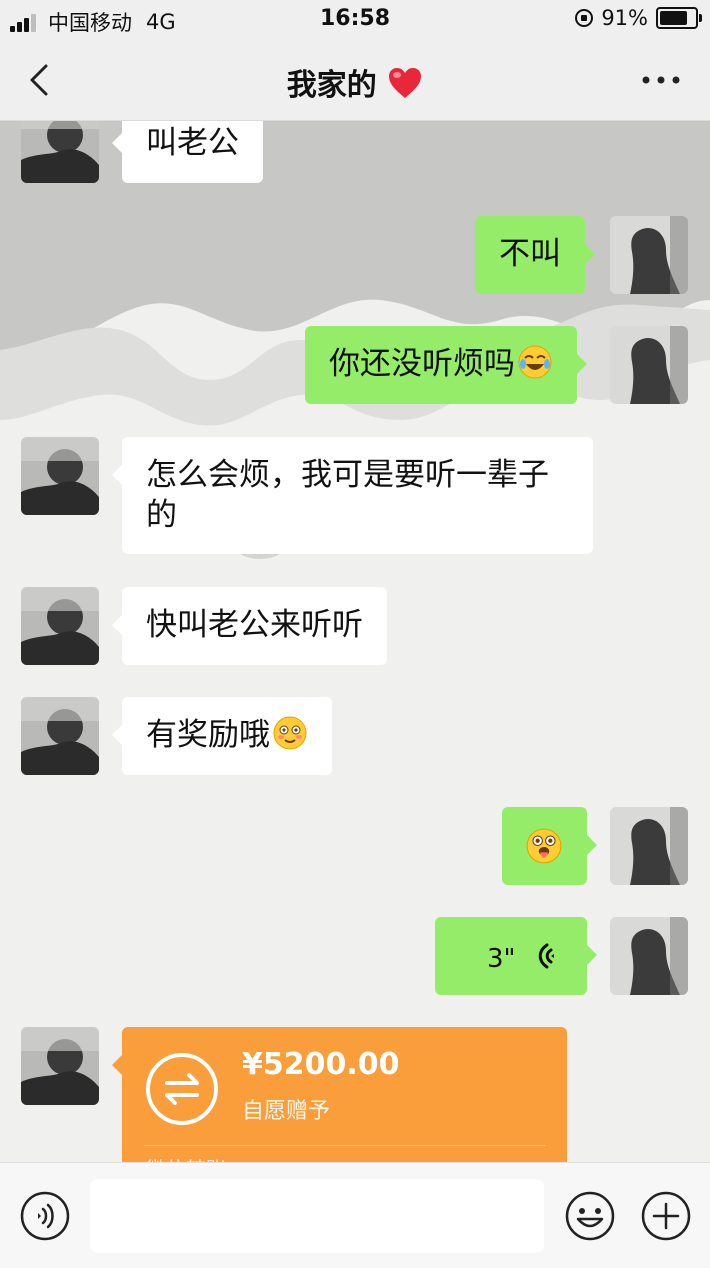 This screenshot has width=710, height=1268. What do you see at coordinates (321, 1064) in the screenshot?
I see `transfer-amount: ¥5200.00` at bounding box center [321, 1064].